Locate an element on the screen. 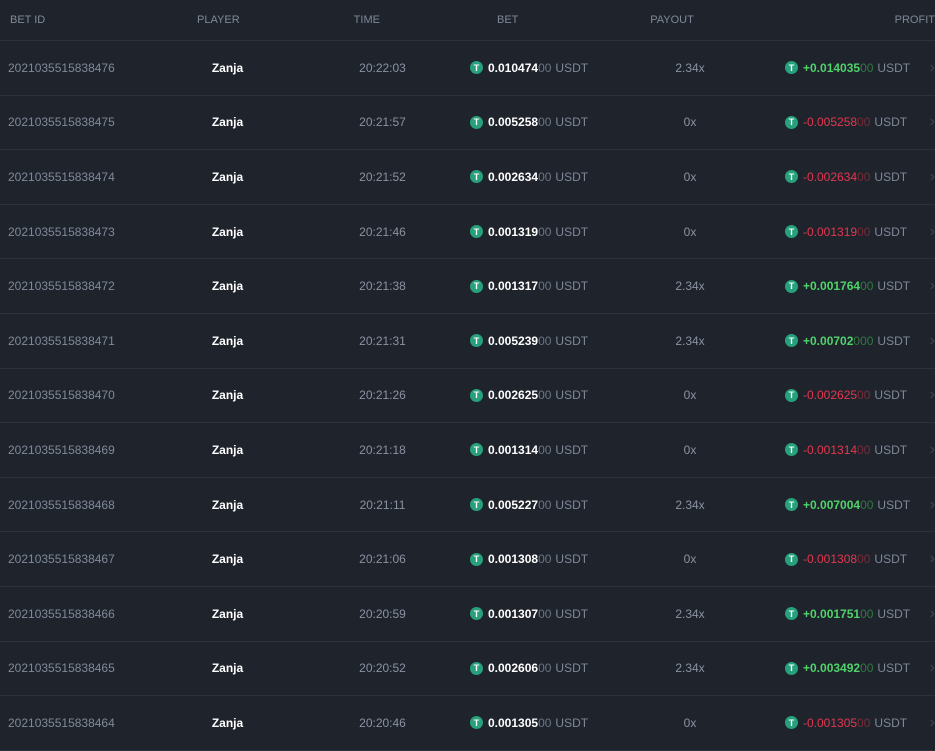 Image resolution: width=935 pixels, height=751 pixels. bet-id: 2021035515838468 is located at coordinates (95, 505).